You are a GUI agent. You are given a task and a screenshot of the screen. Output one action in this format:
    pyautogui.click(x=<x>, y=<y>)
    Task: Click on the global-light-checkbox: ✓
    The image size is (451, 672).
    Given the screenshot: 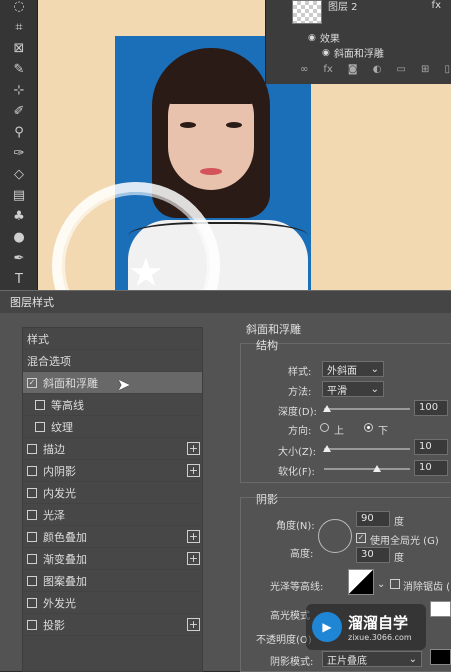 What is the action you would take?
    pyautogui.click(x=361, y=538)
    